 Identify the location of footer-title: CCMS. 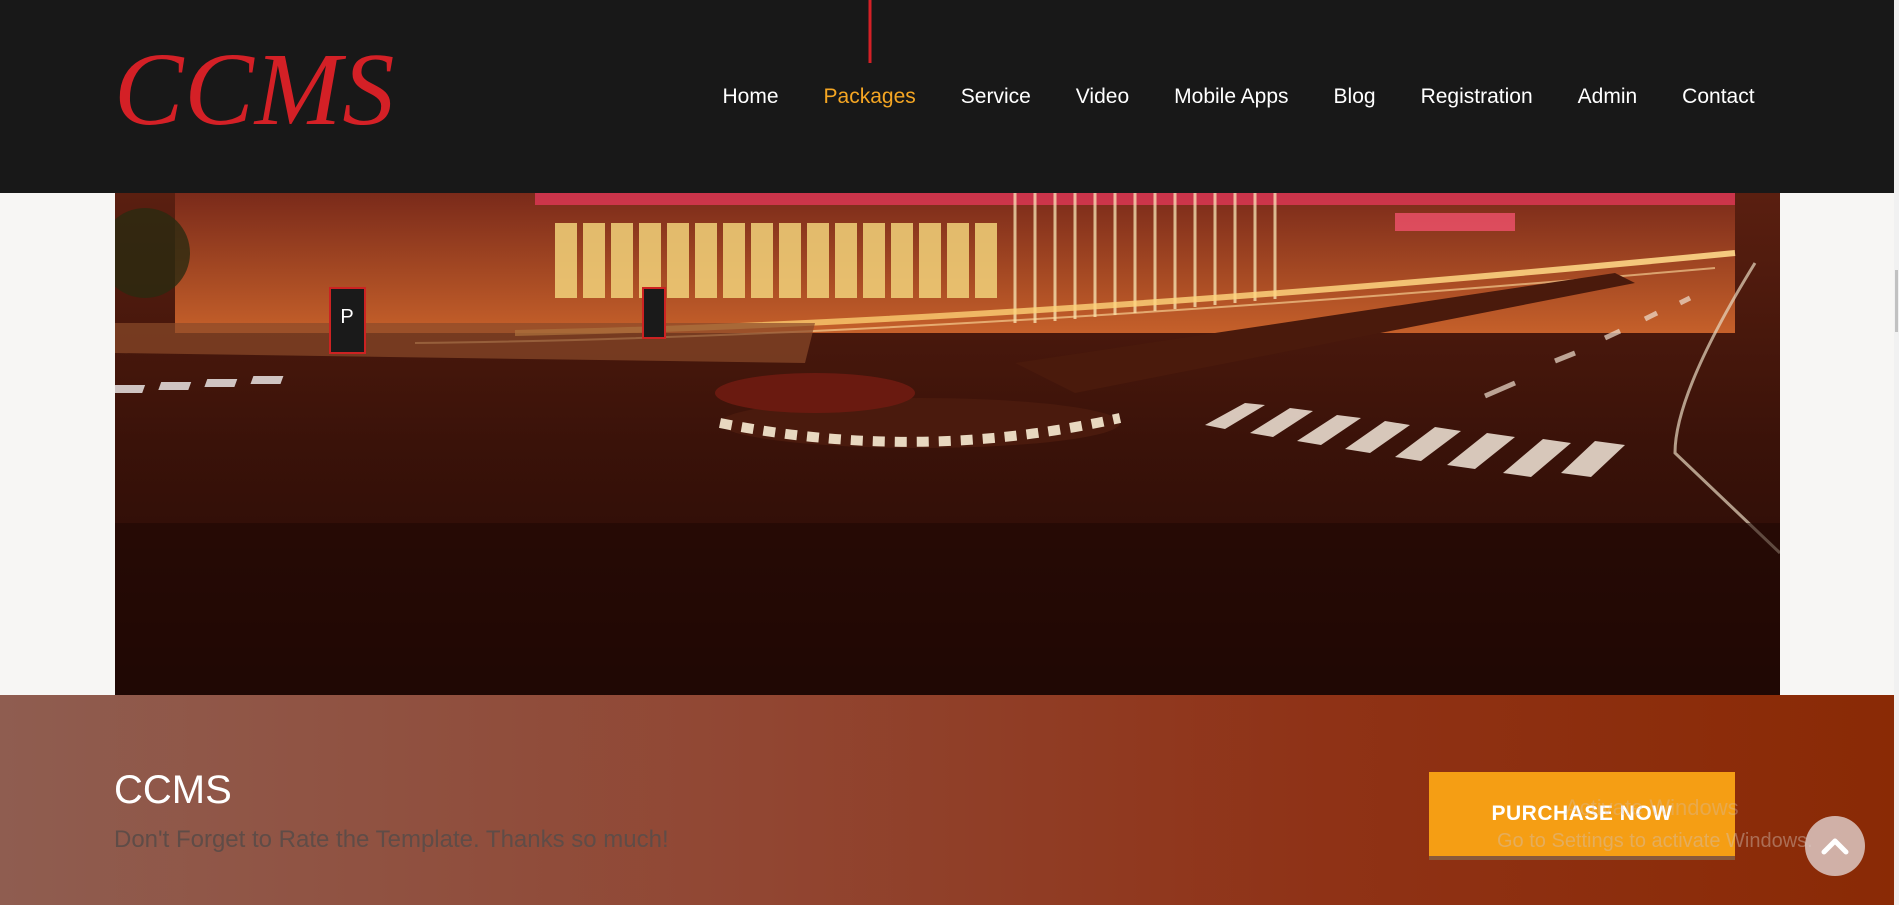
(173, 790).